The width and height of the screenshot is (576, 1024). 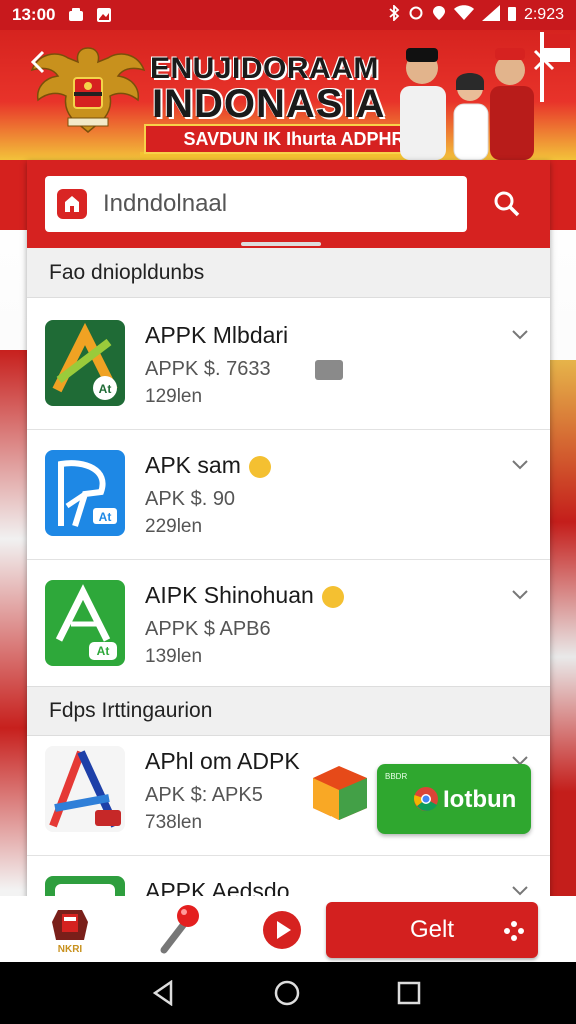 I want to click on get-button: Gelt, so click(x=432, y=930).